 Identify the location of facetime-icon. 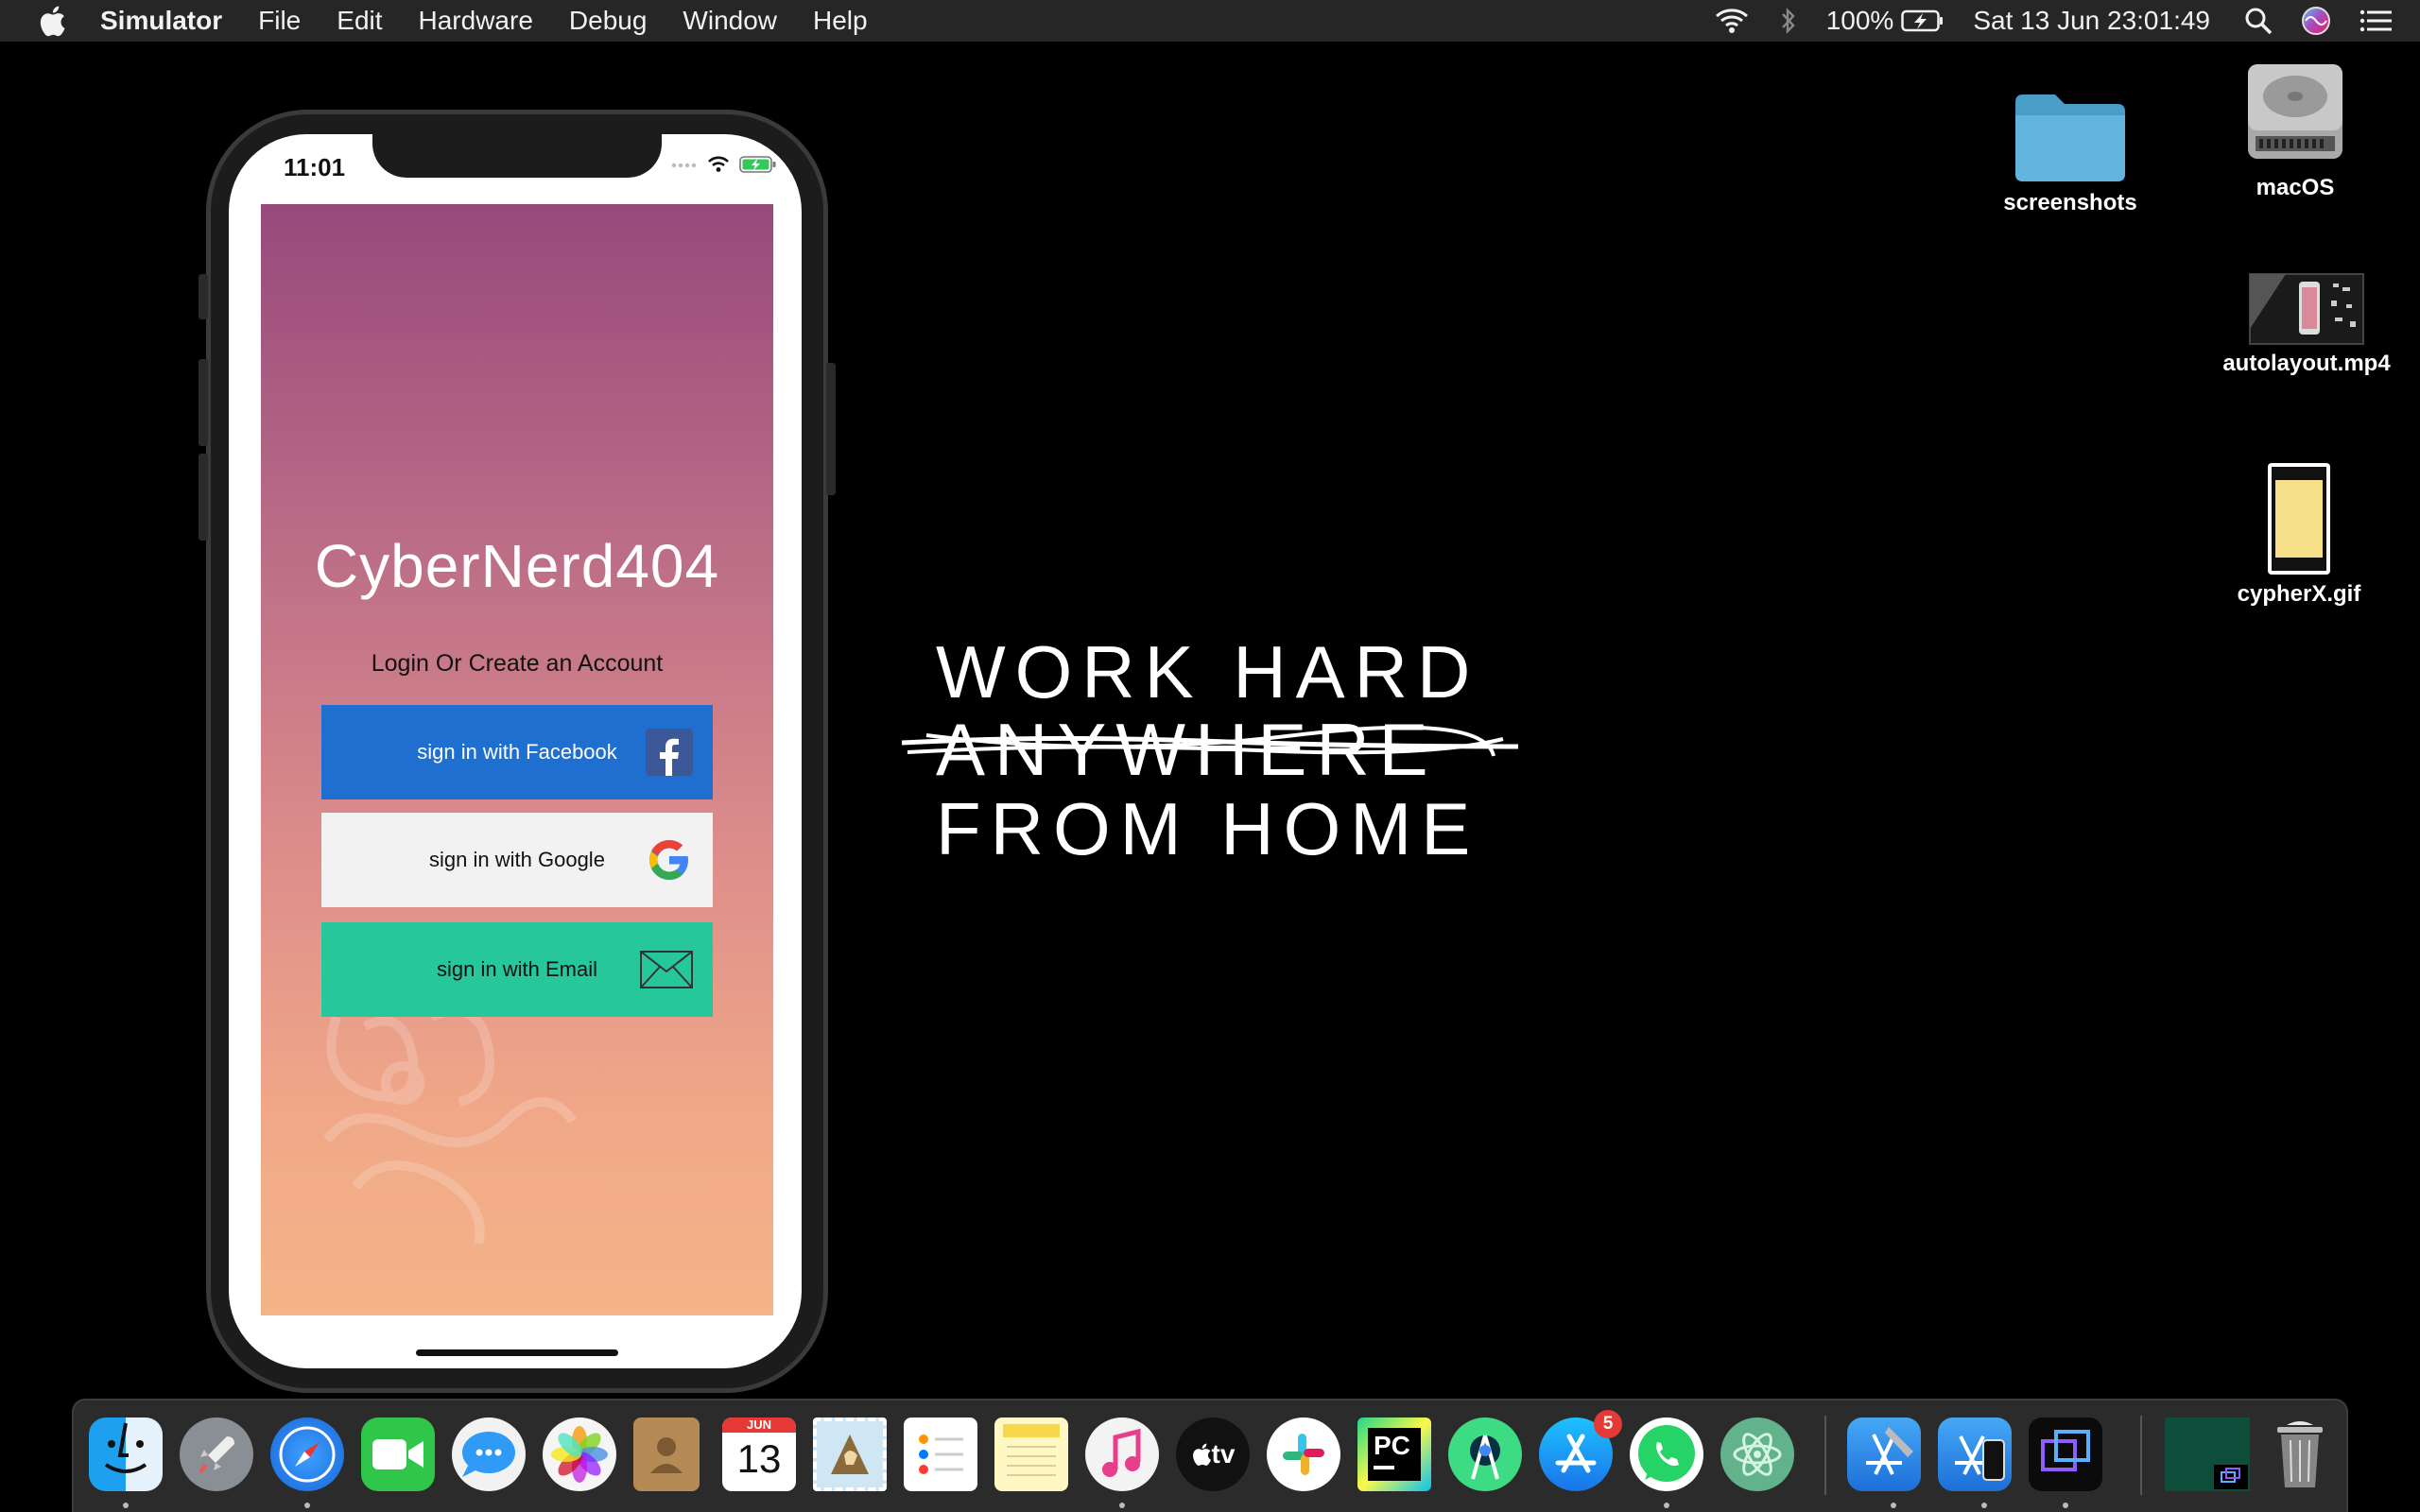
(398, 1454).